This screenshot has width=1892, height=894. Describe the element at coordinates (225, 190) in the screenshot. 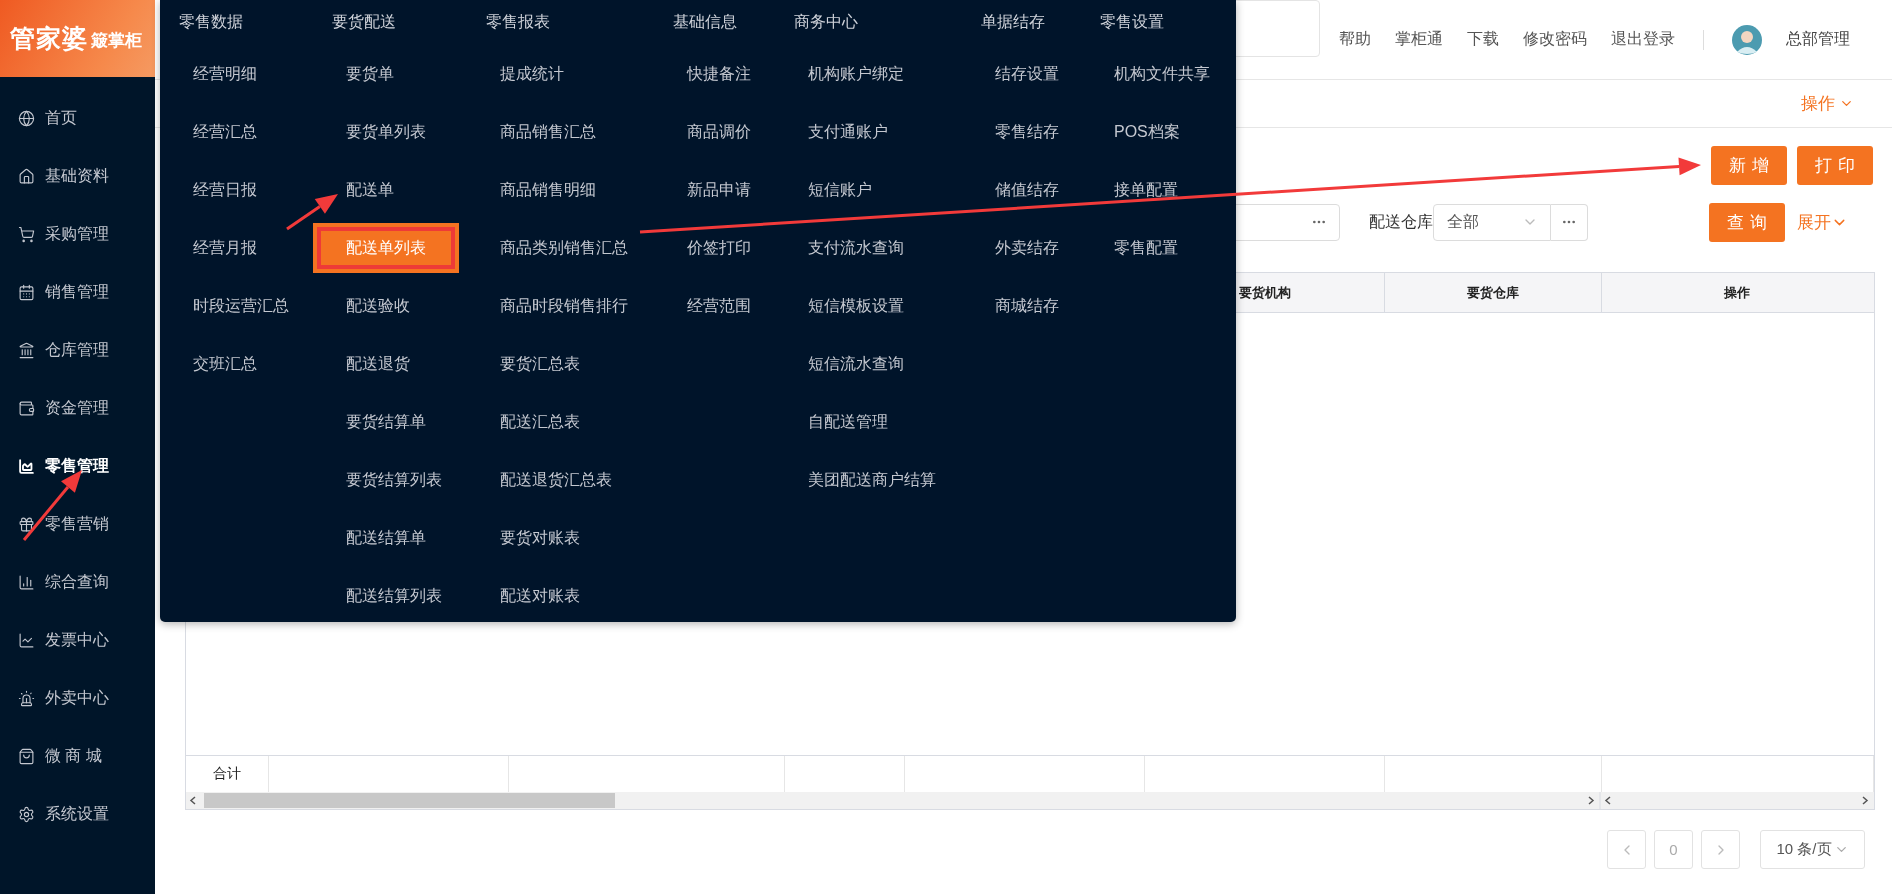

I see `menu-item: 经营日报` at that location.